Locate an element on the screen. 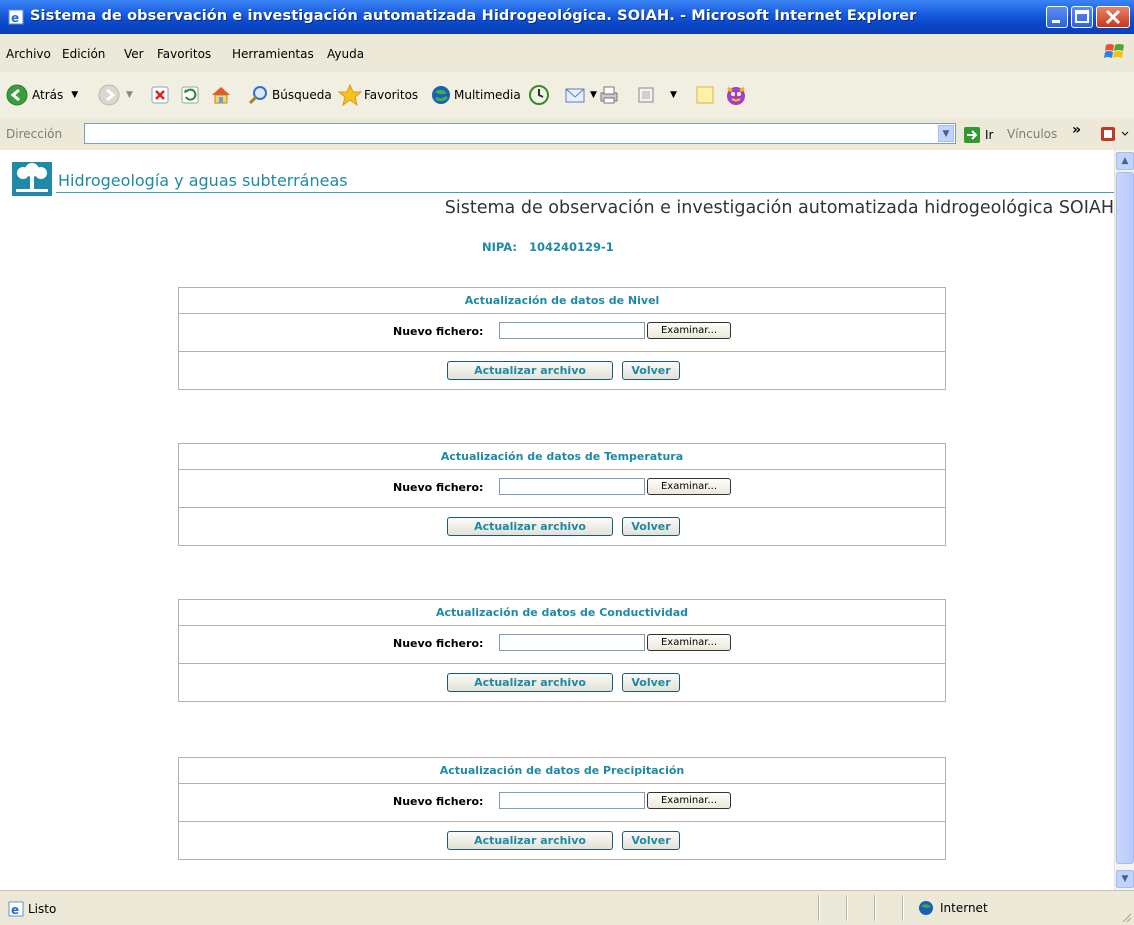  back-button: Atrás ▼ is located at coordinates (42, 95).